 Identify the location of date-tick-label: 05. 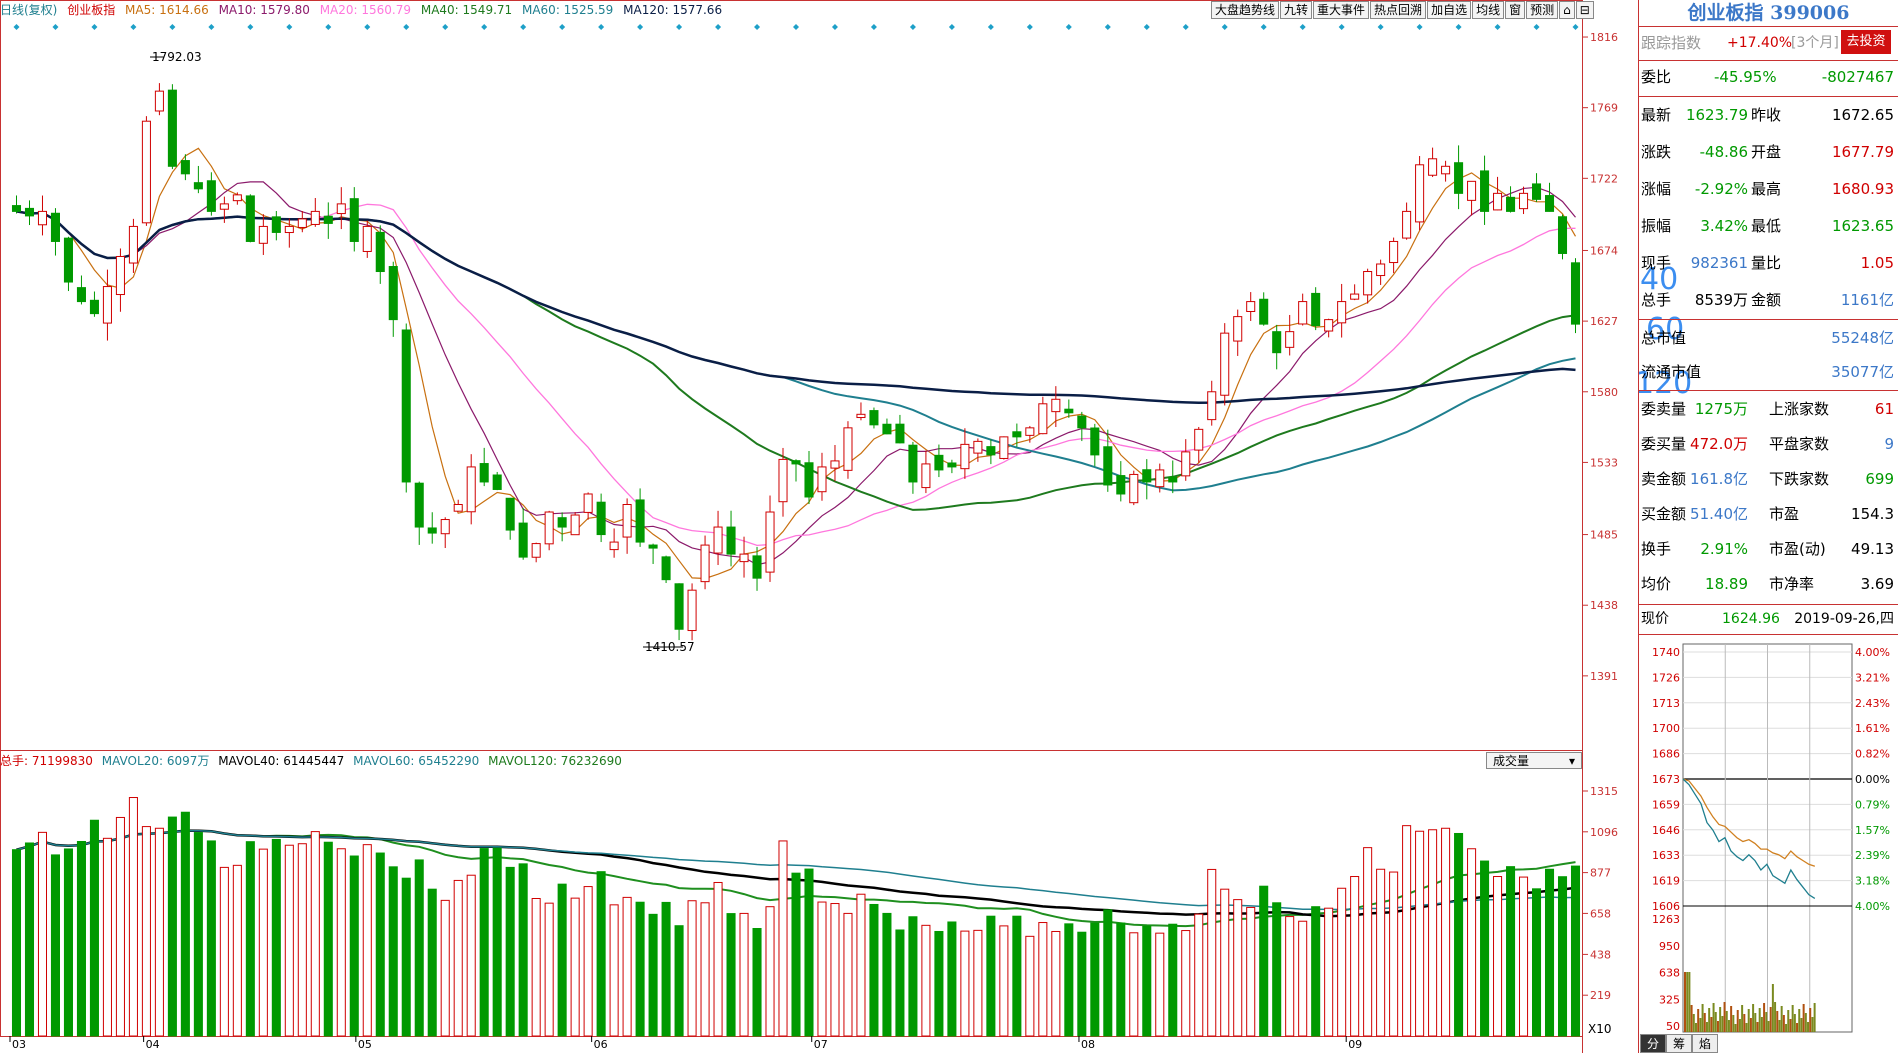
(365, 1044).